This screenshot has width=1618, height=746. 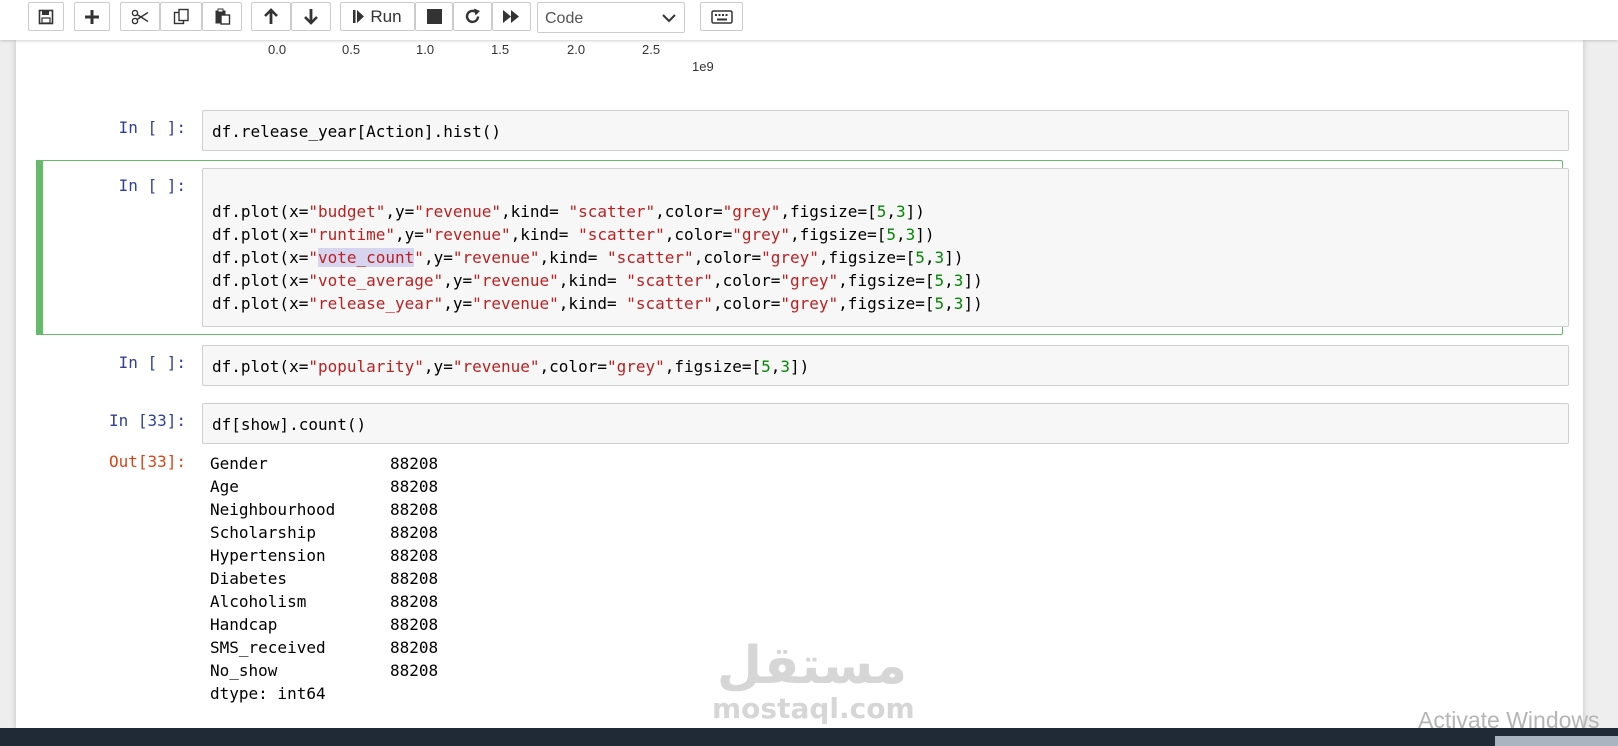 What do you see at coordinates (576, 49) in the screenshot?
I see `x-tick: 2.0` at bounding box center [576, 49].